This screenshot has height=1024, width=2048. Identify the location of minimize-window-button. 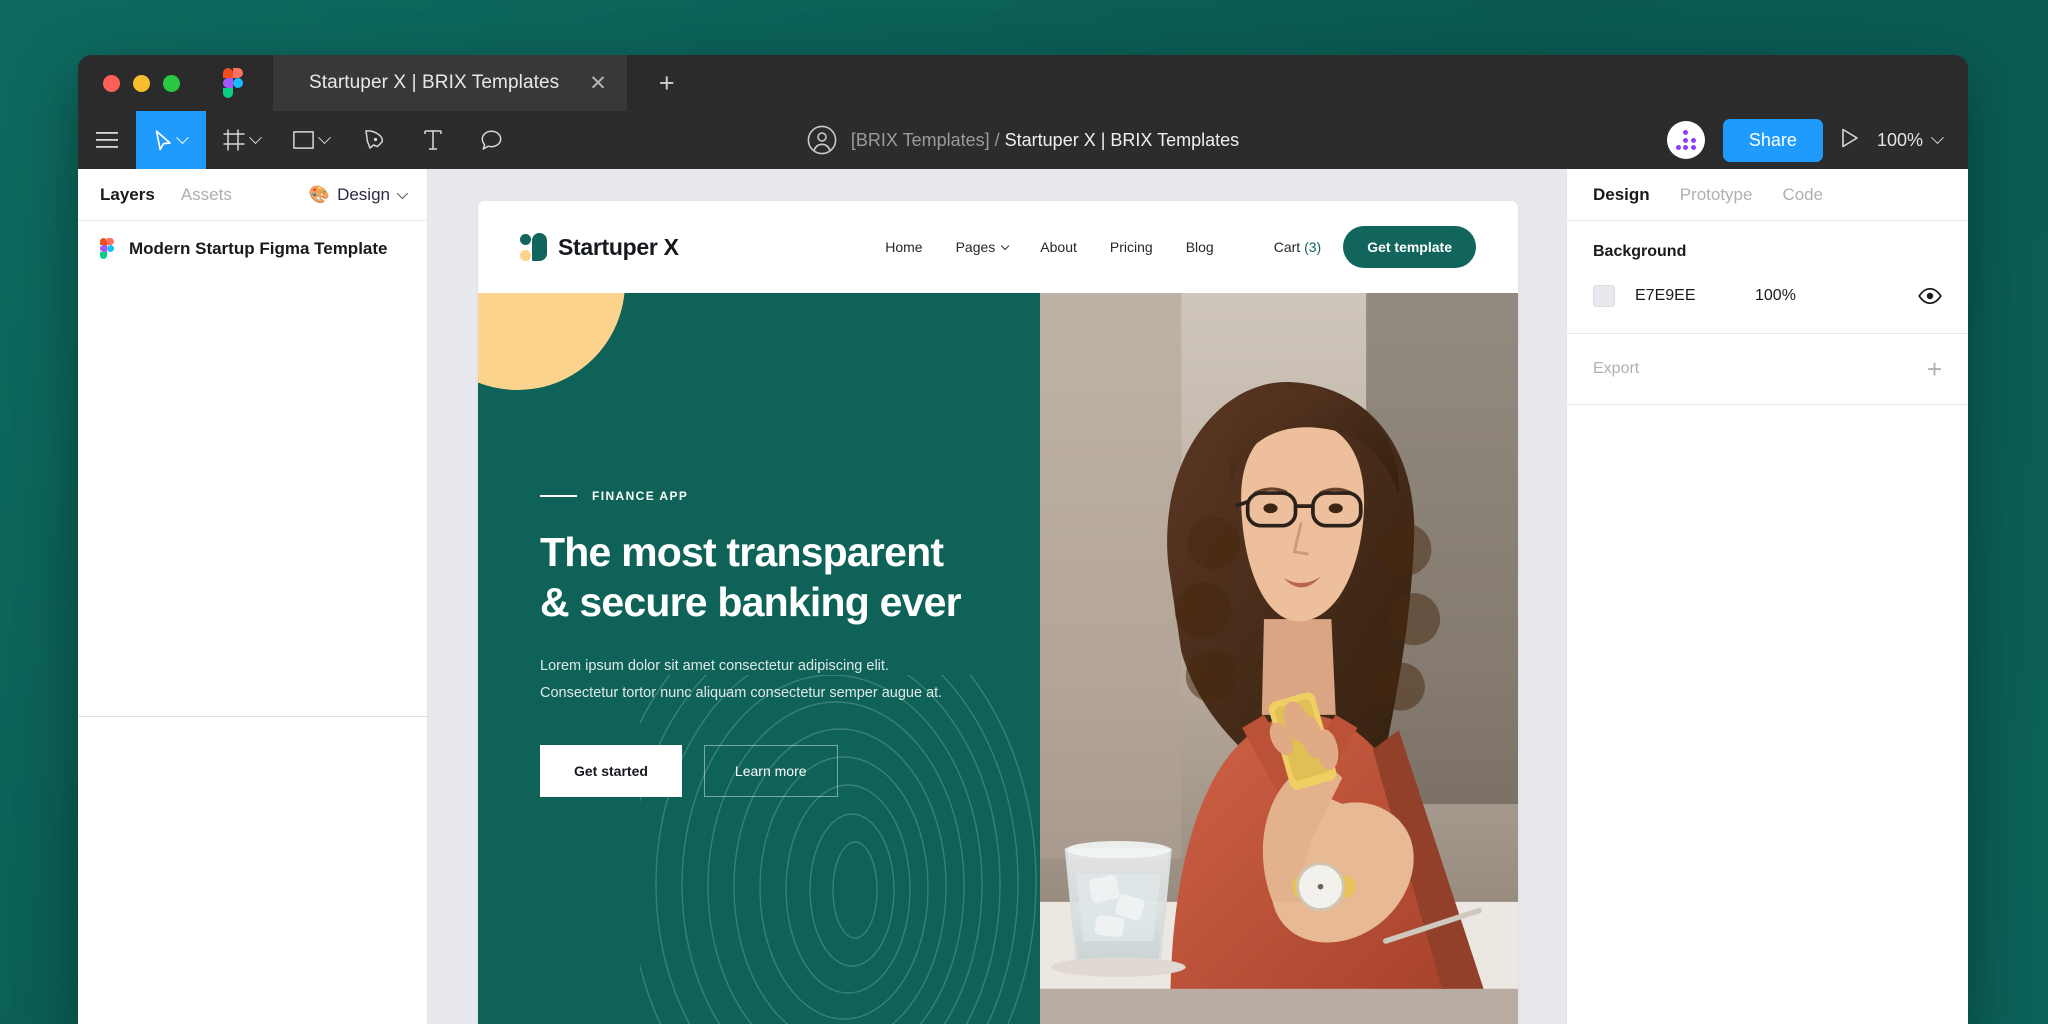
(141, 83).